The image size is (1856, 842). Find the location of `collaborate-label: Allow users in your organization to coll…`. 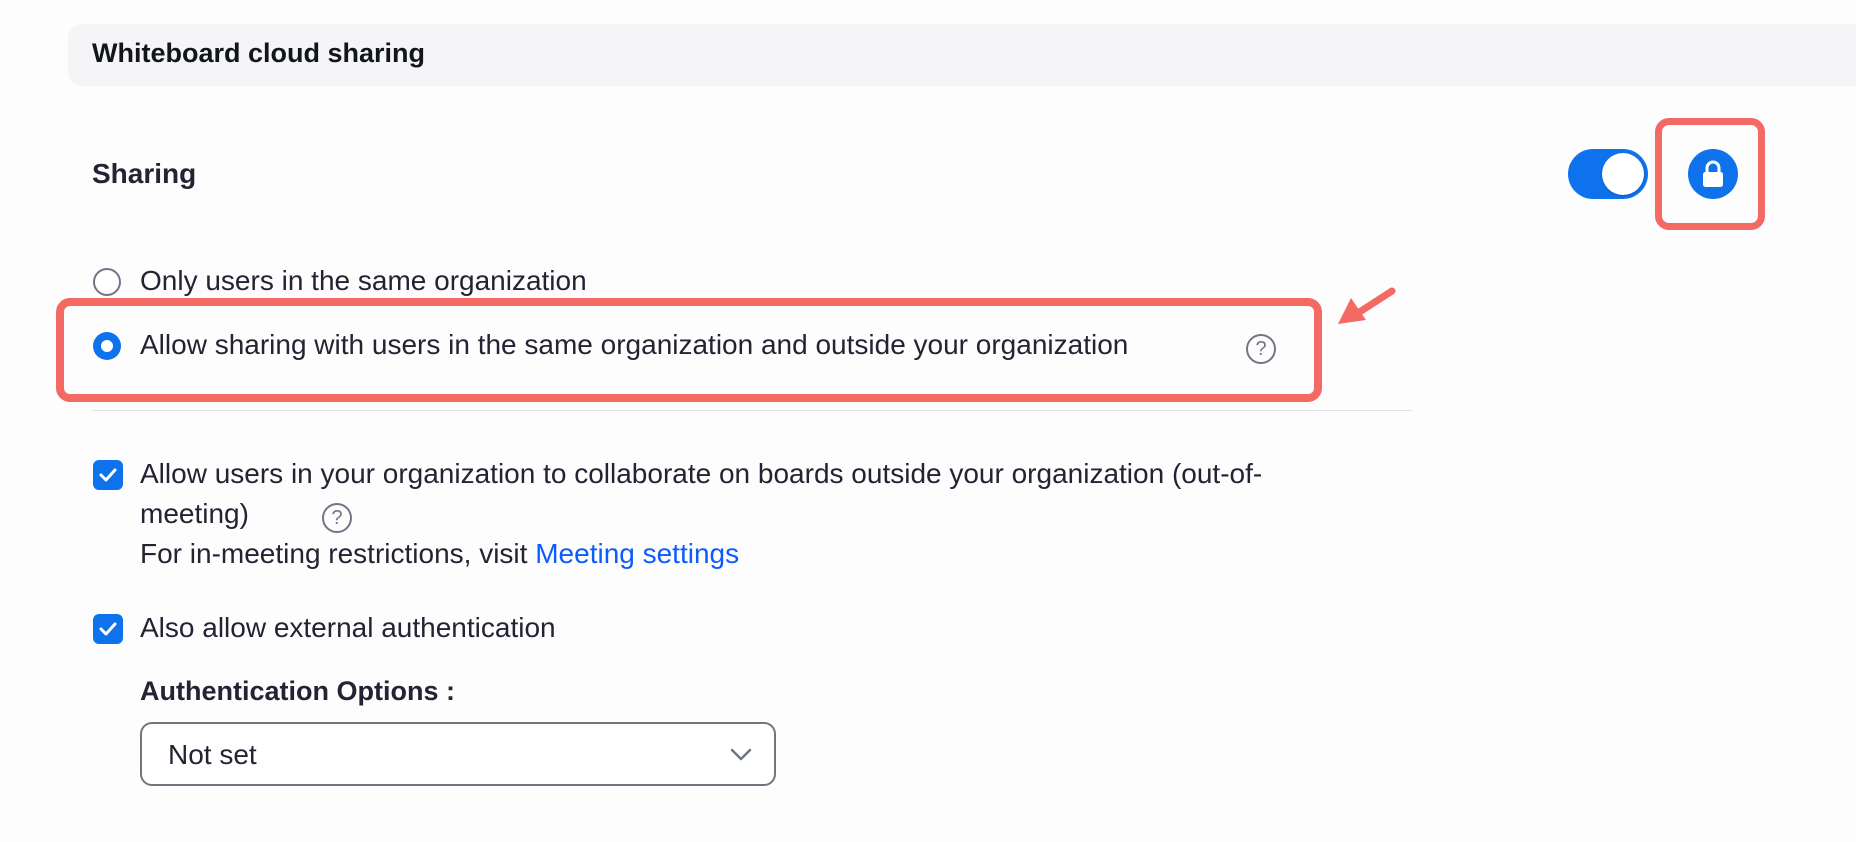

collaborate-label: Allow users in your organization to coll… is located at coordinates (701, 493).